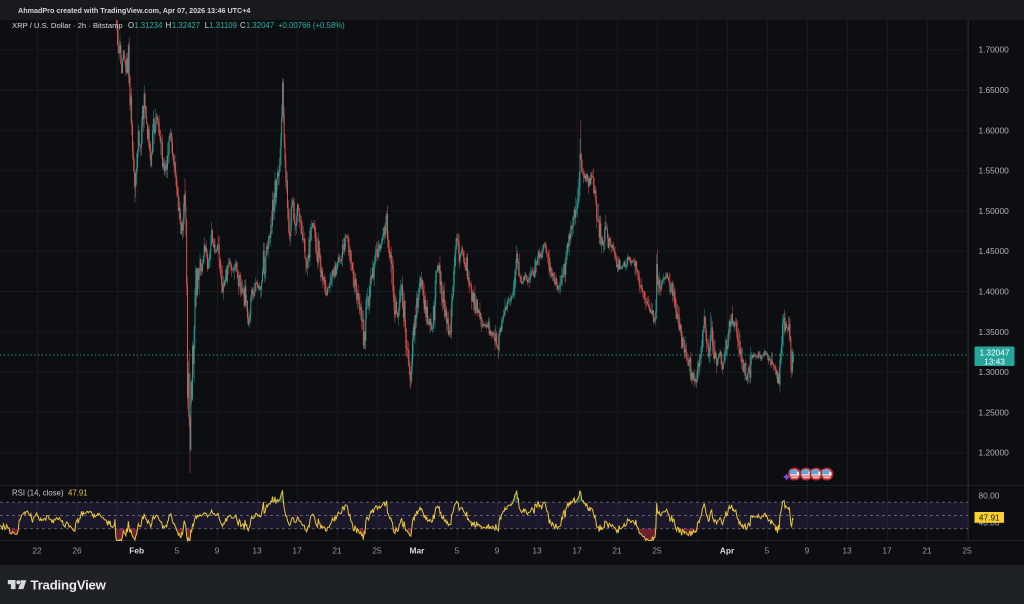  Describe the element at coordinates (994, 50) in the screenshot. I see `svg-text: 1.70000` at that location.